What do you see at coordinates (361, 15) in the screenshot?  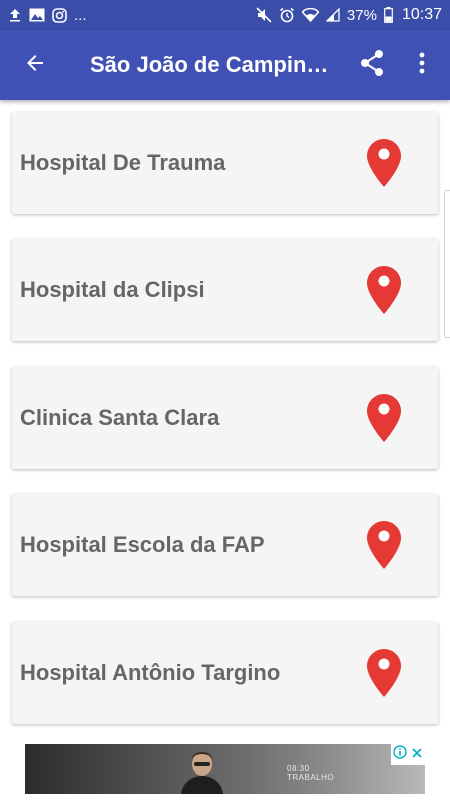 I see `battery-percent: 37%` at bounding box center [361, 15].